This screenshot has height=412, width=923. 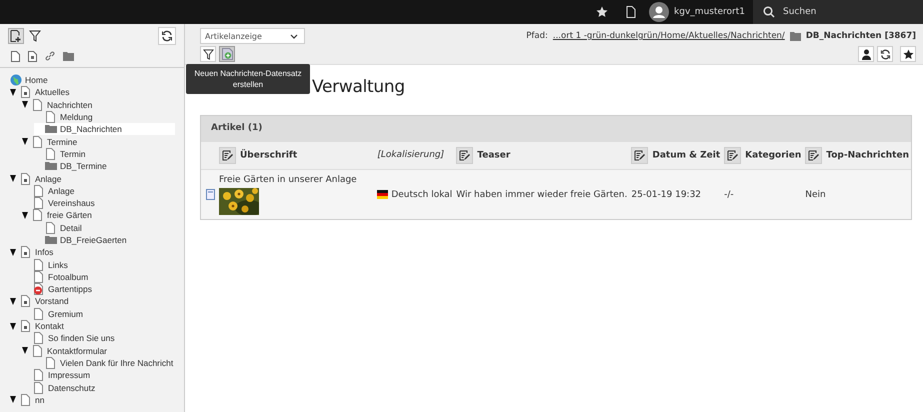 I want to click on table-cell: Deutsch lokal, so click(x=421, y=195).